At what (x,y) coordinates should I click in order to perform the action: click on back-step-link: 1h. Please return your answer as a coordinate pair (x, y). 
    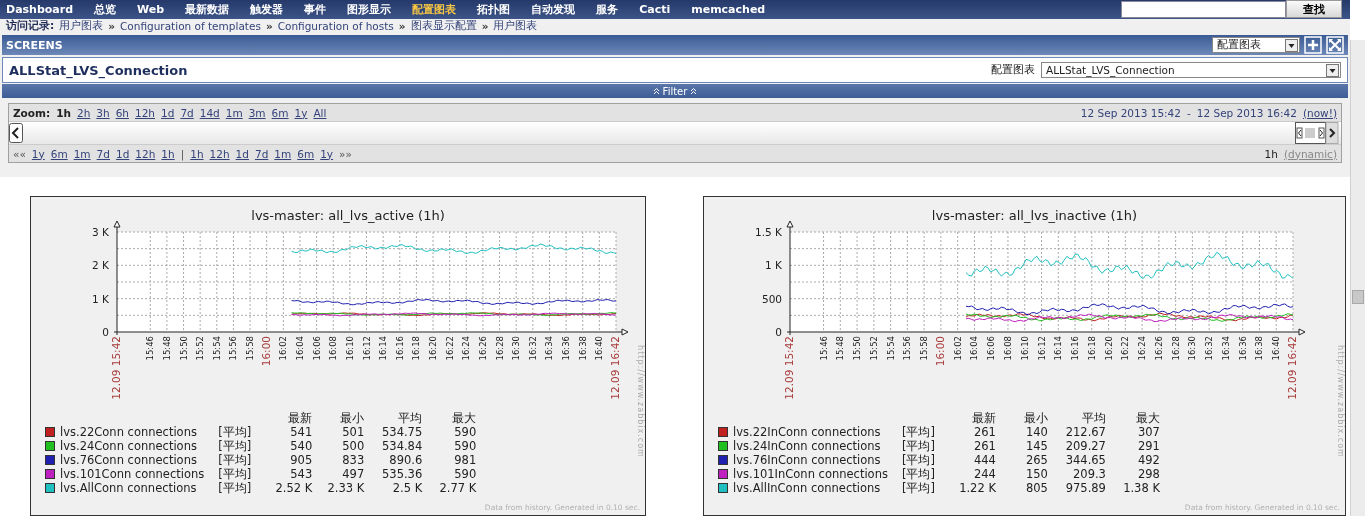
    Looking at the image, I should click on (168, 153).